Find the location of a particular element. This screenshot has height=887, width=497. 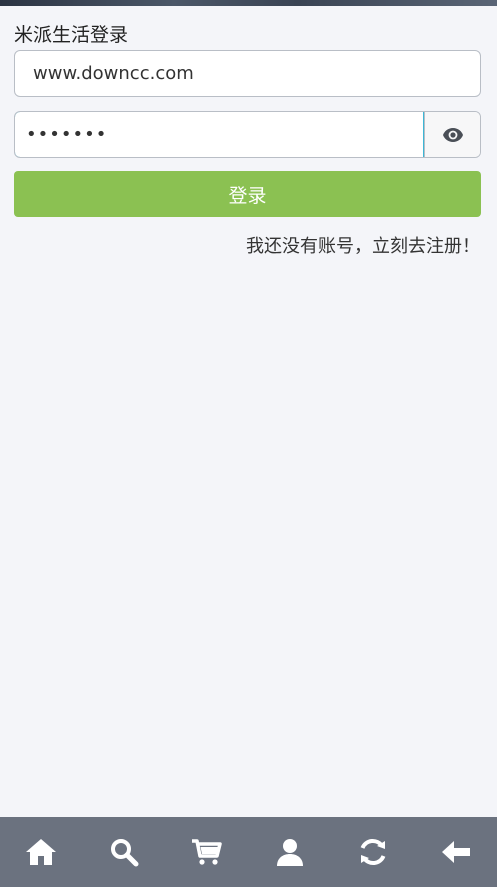

username-input is located at coordinates (247, 73).